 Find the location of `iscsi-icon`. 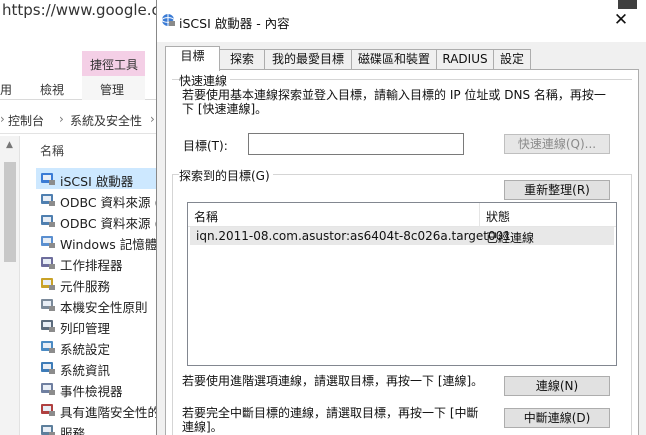

iscsi-icon is located at coordinates (48, 179).